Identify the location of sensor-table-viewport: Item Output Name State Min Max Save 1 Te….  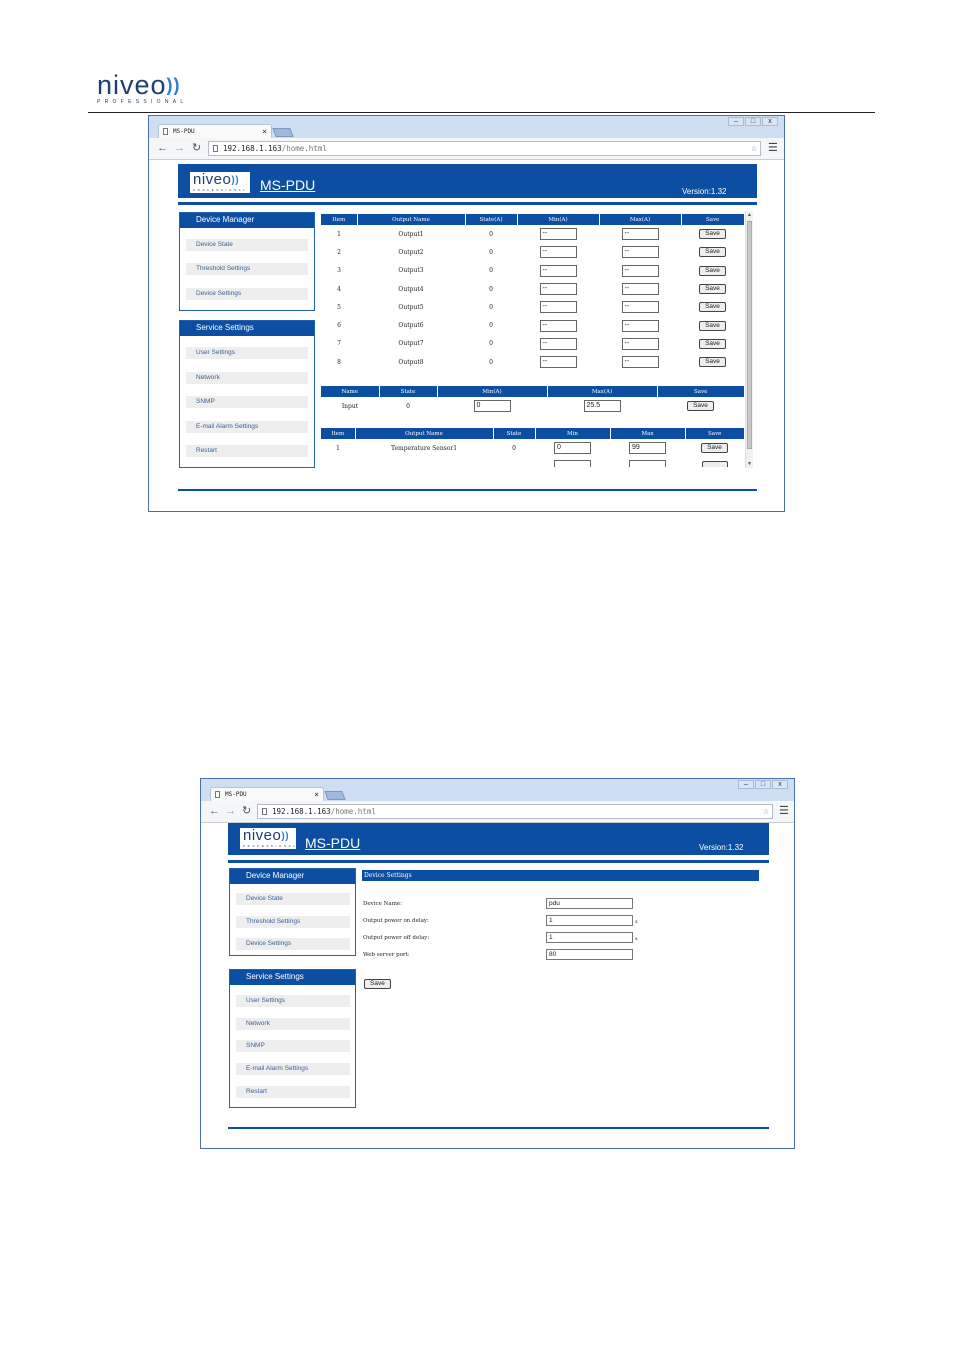
(532, 447).